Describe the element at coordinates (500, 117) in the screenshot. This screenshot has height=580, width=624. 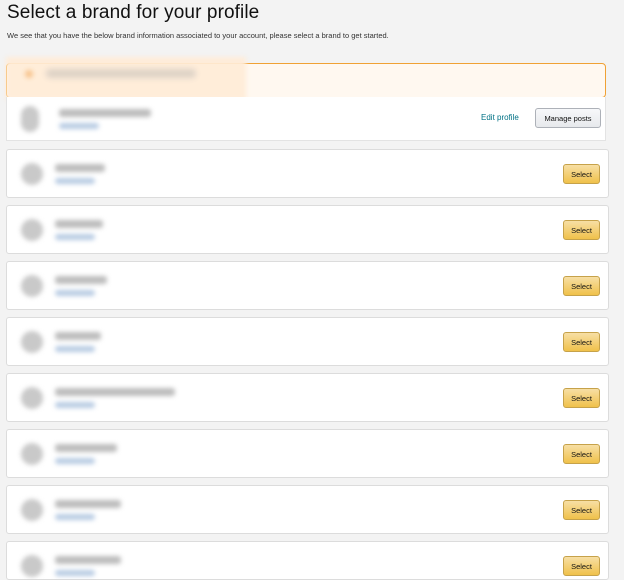
I see `edit-profile-link: Edit profile` at that location.